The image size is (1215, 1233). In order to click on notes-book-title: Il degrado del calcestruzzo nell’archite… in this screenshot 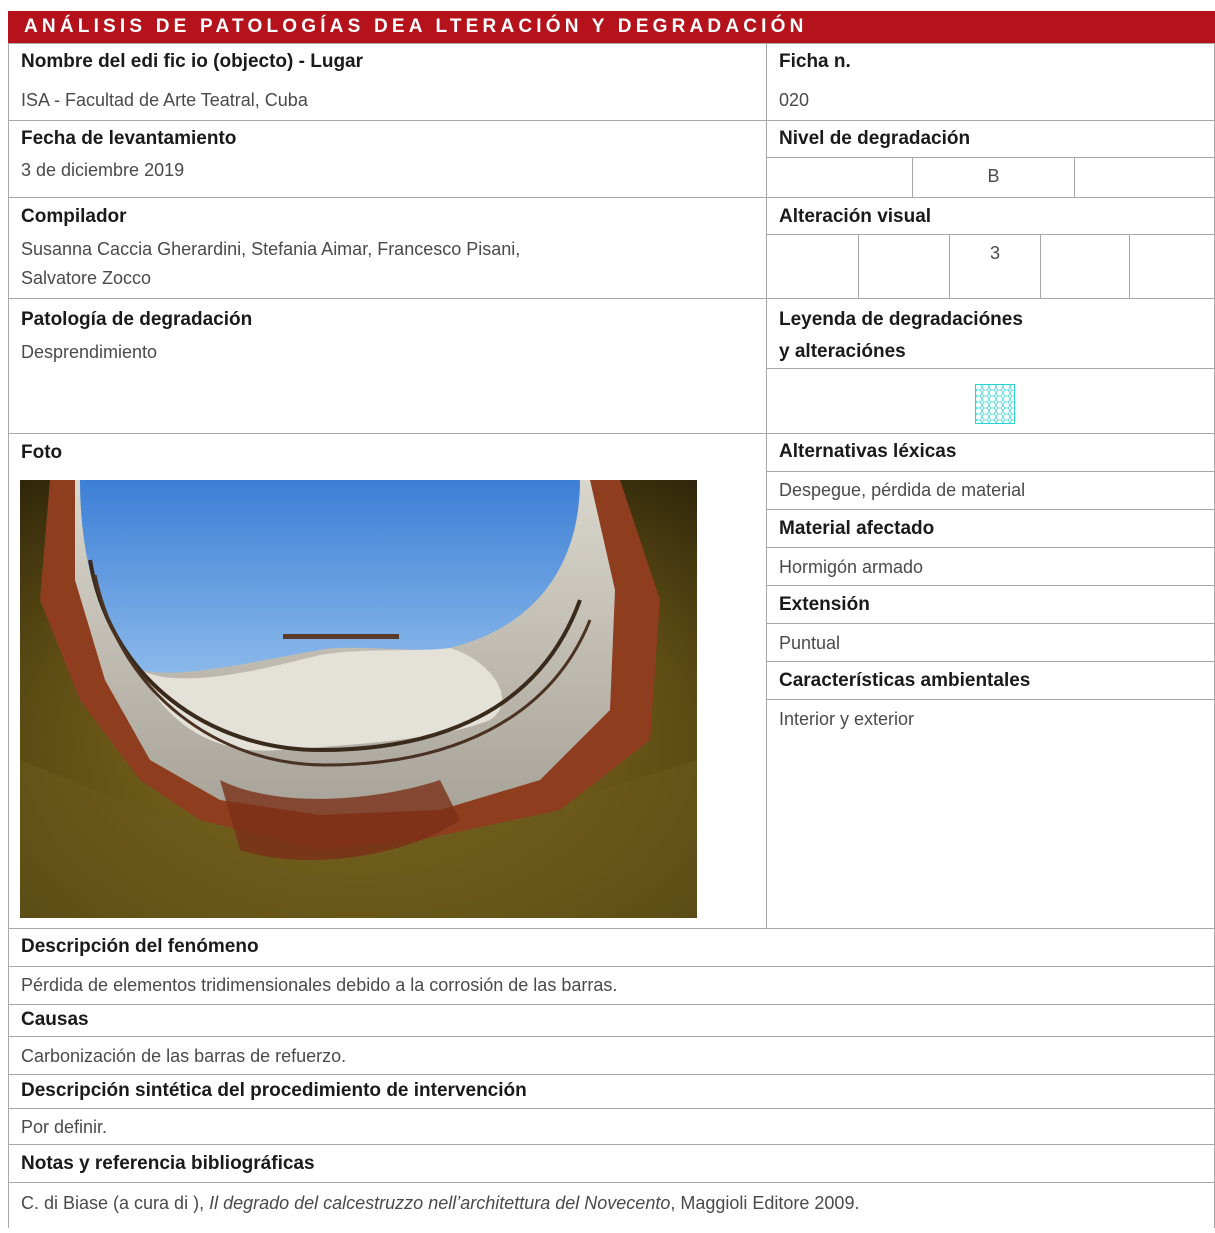, I will do `click(440, 1203)`.